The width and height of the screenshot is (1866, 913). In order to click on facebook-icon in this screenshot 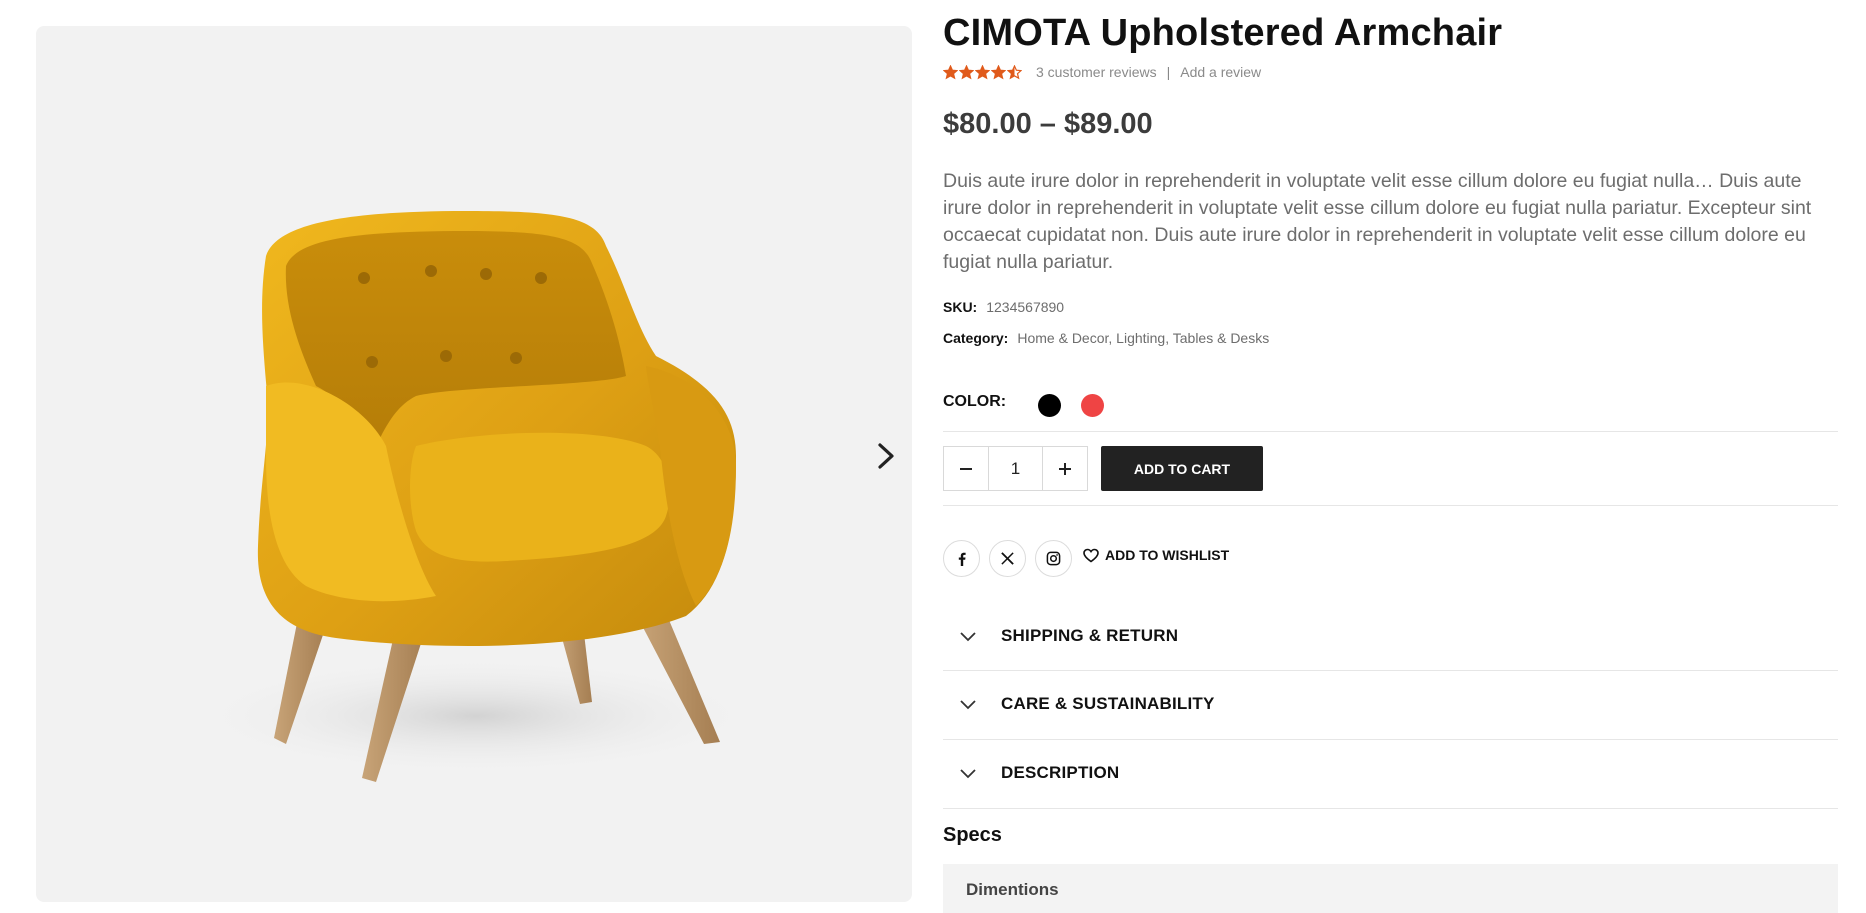, I will do `click(962, 559)`.